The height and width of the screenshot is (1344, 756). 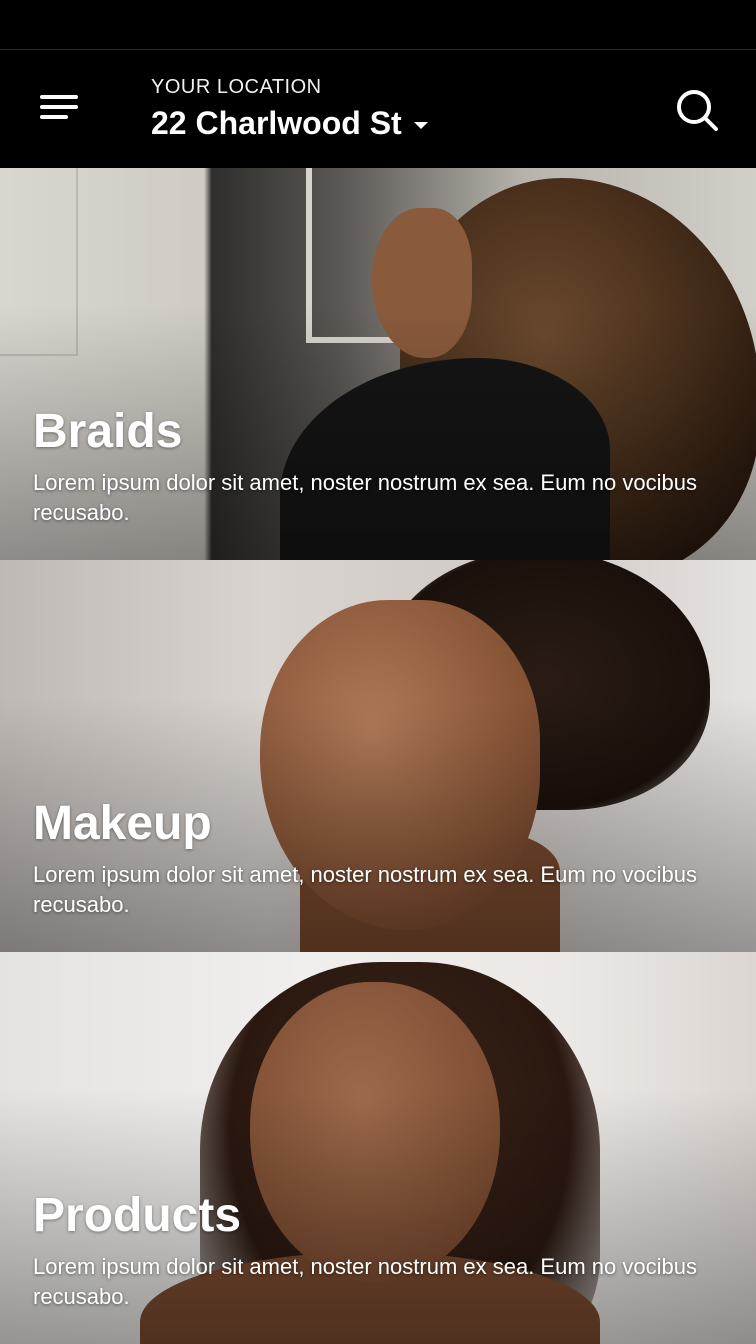 I want to click on app-header: YOUR LOCATION 22 Charlwood St, so click(x=378, y=109).